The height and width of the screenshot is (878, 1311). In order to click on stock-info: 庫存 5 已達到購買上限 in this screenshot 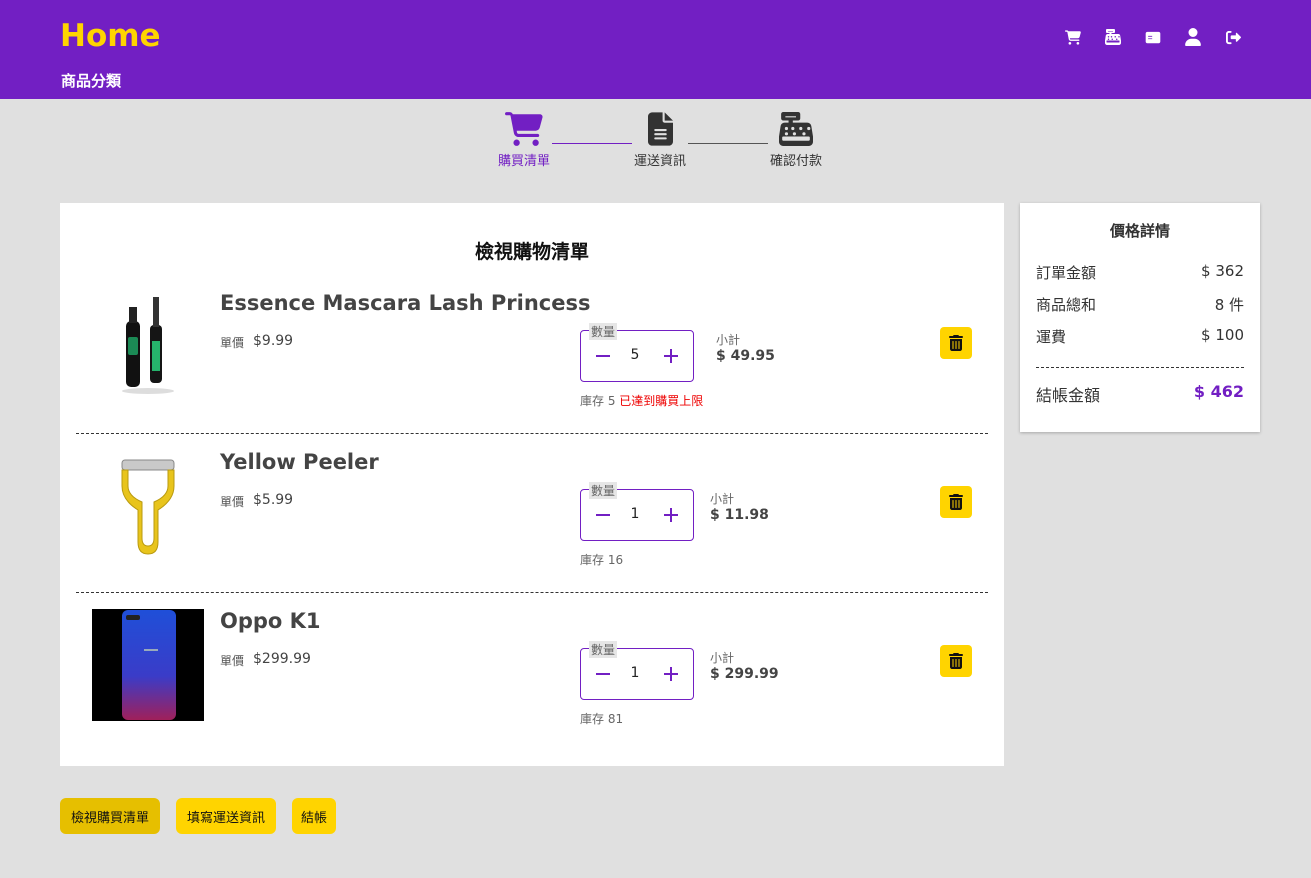, I will do `click(641, 400)`.